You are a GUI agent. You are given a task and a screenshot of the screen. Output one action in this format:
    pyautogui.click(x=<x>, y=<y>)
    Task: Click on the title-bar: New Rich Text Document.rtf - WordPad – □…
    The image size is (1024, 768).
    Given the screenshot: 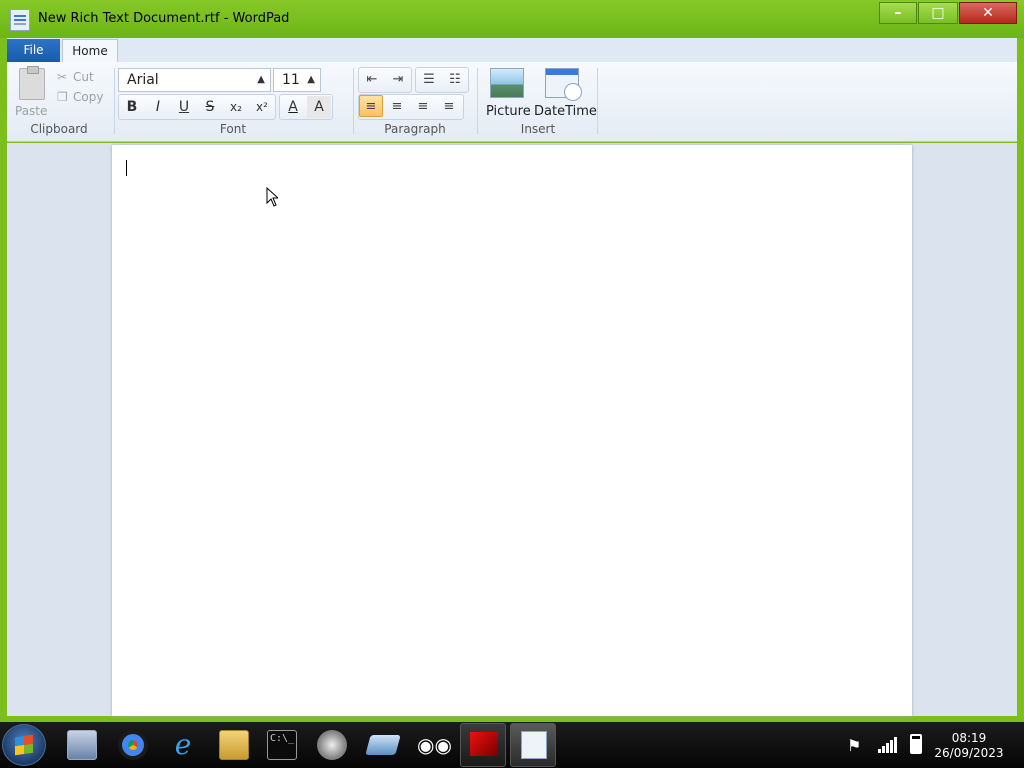 What is the action you would take?
    pyautogui.click(x=512, y=19)
    